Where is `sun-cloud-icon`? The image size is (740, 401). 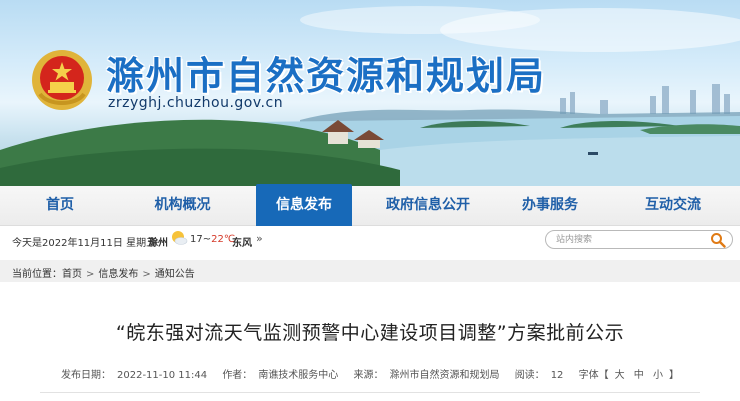 sun-cloud-icon is located at coordinates (180, 238).